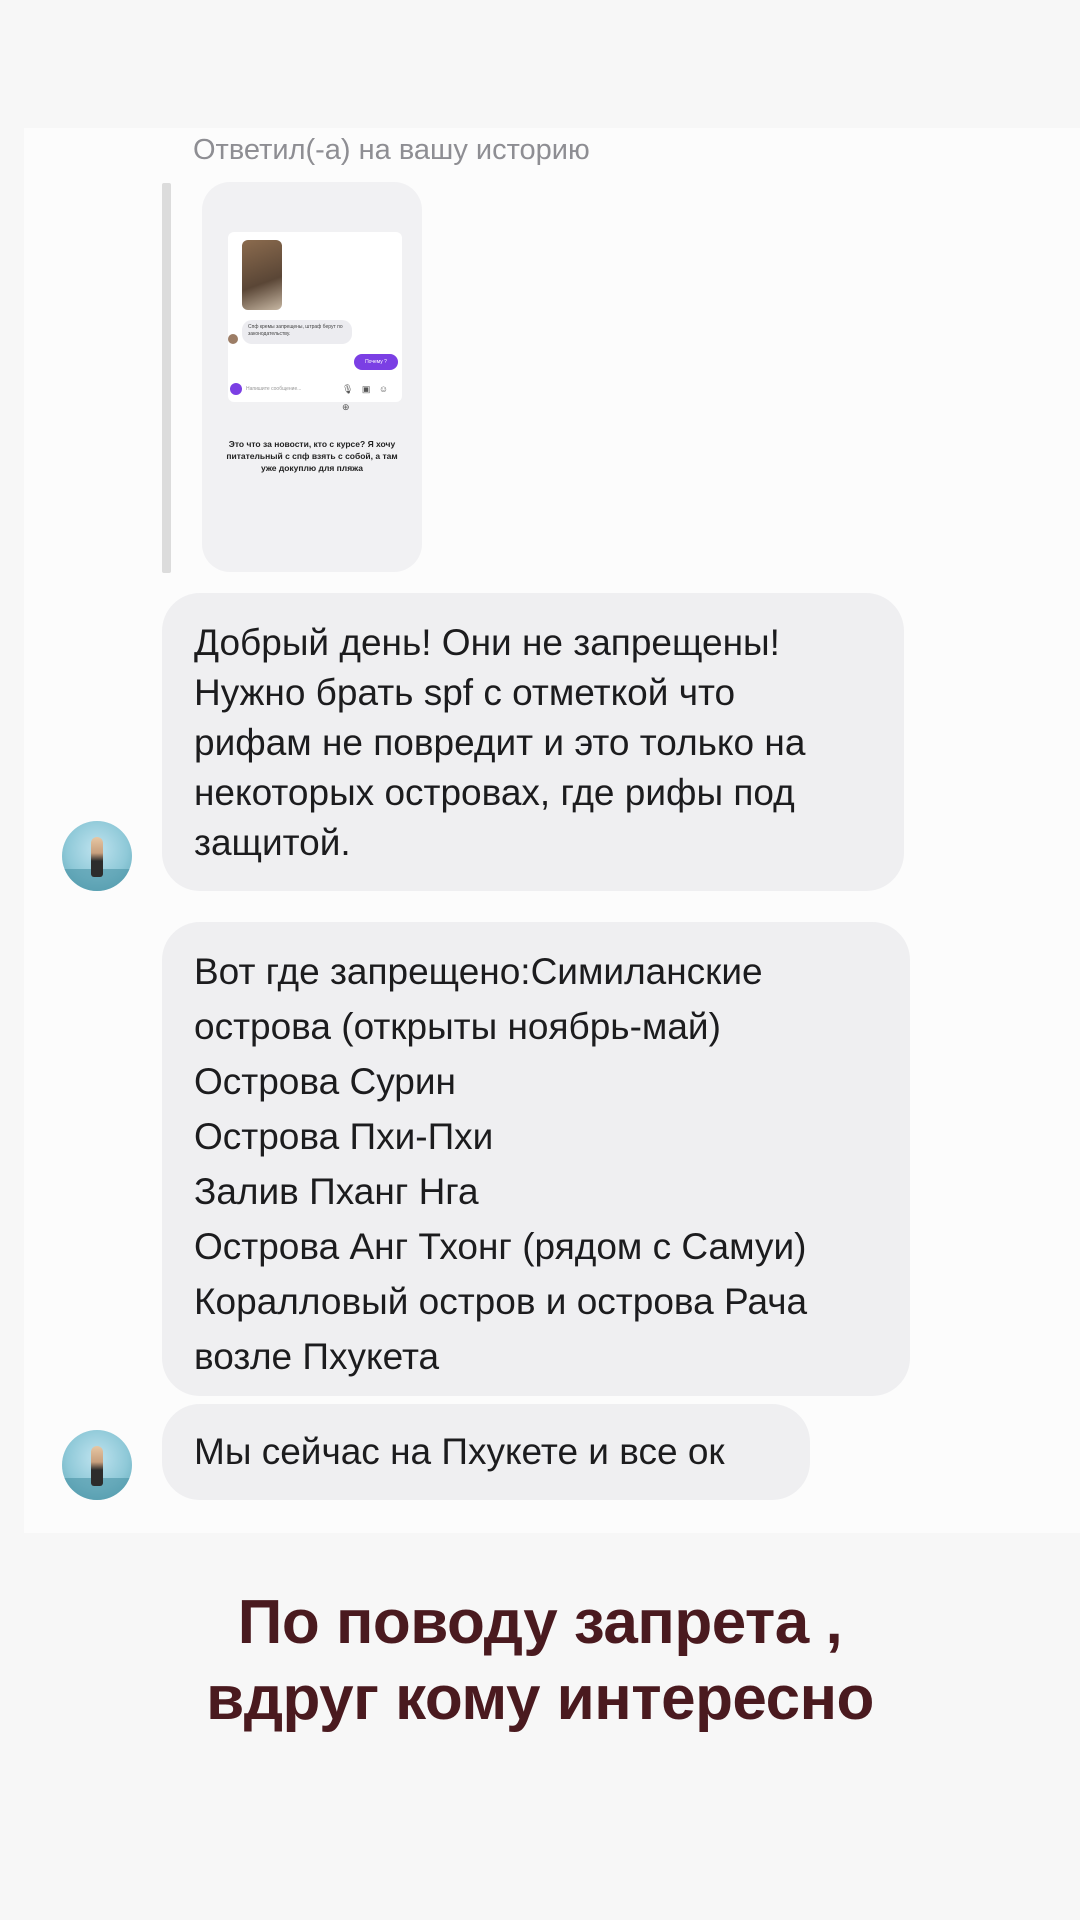 This screenshot has height=1920, width=1080. I want to click on message-bubble: Мы сейчас на Пхукете и все ок, so click(486, 1452).